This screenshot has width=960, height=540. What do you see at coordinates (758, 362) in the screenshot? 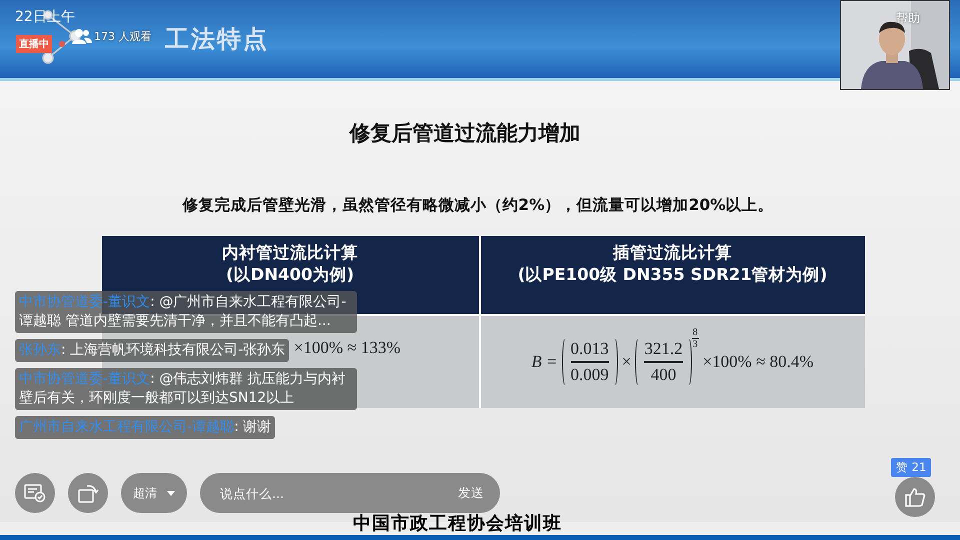
I see `formula-result: ×100% ≈ 80.4%` at bounding box center [758, 362].